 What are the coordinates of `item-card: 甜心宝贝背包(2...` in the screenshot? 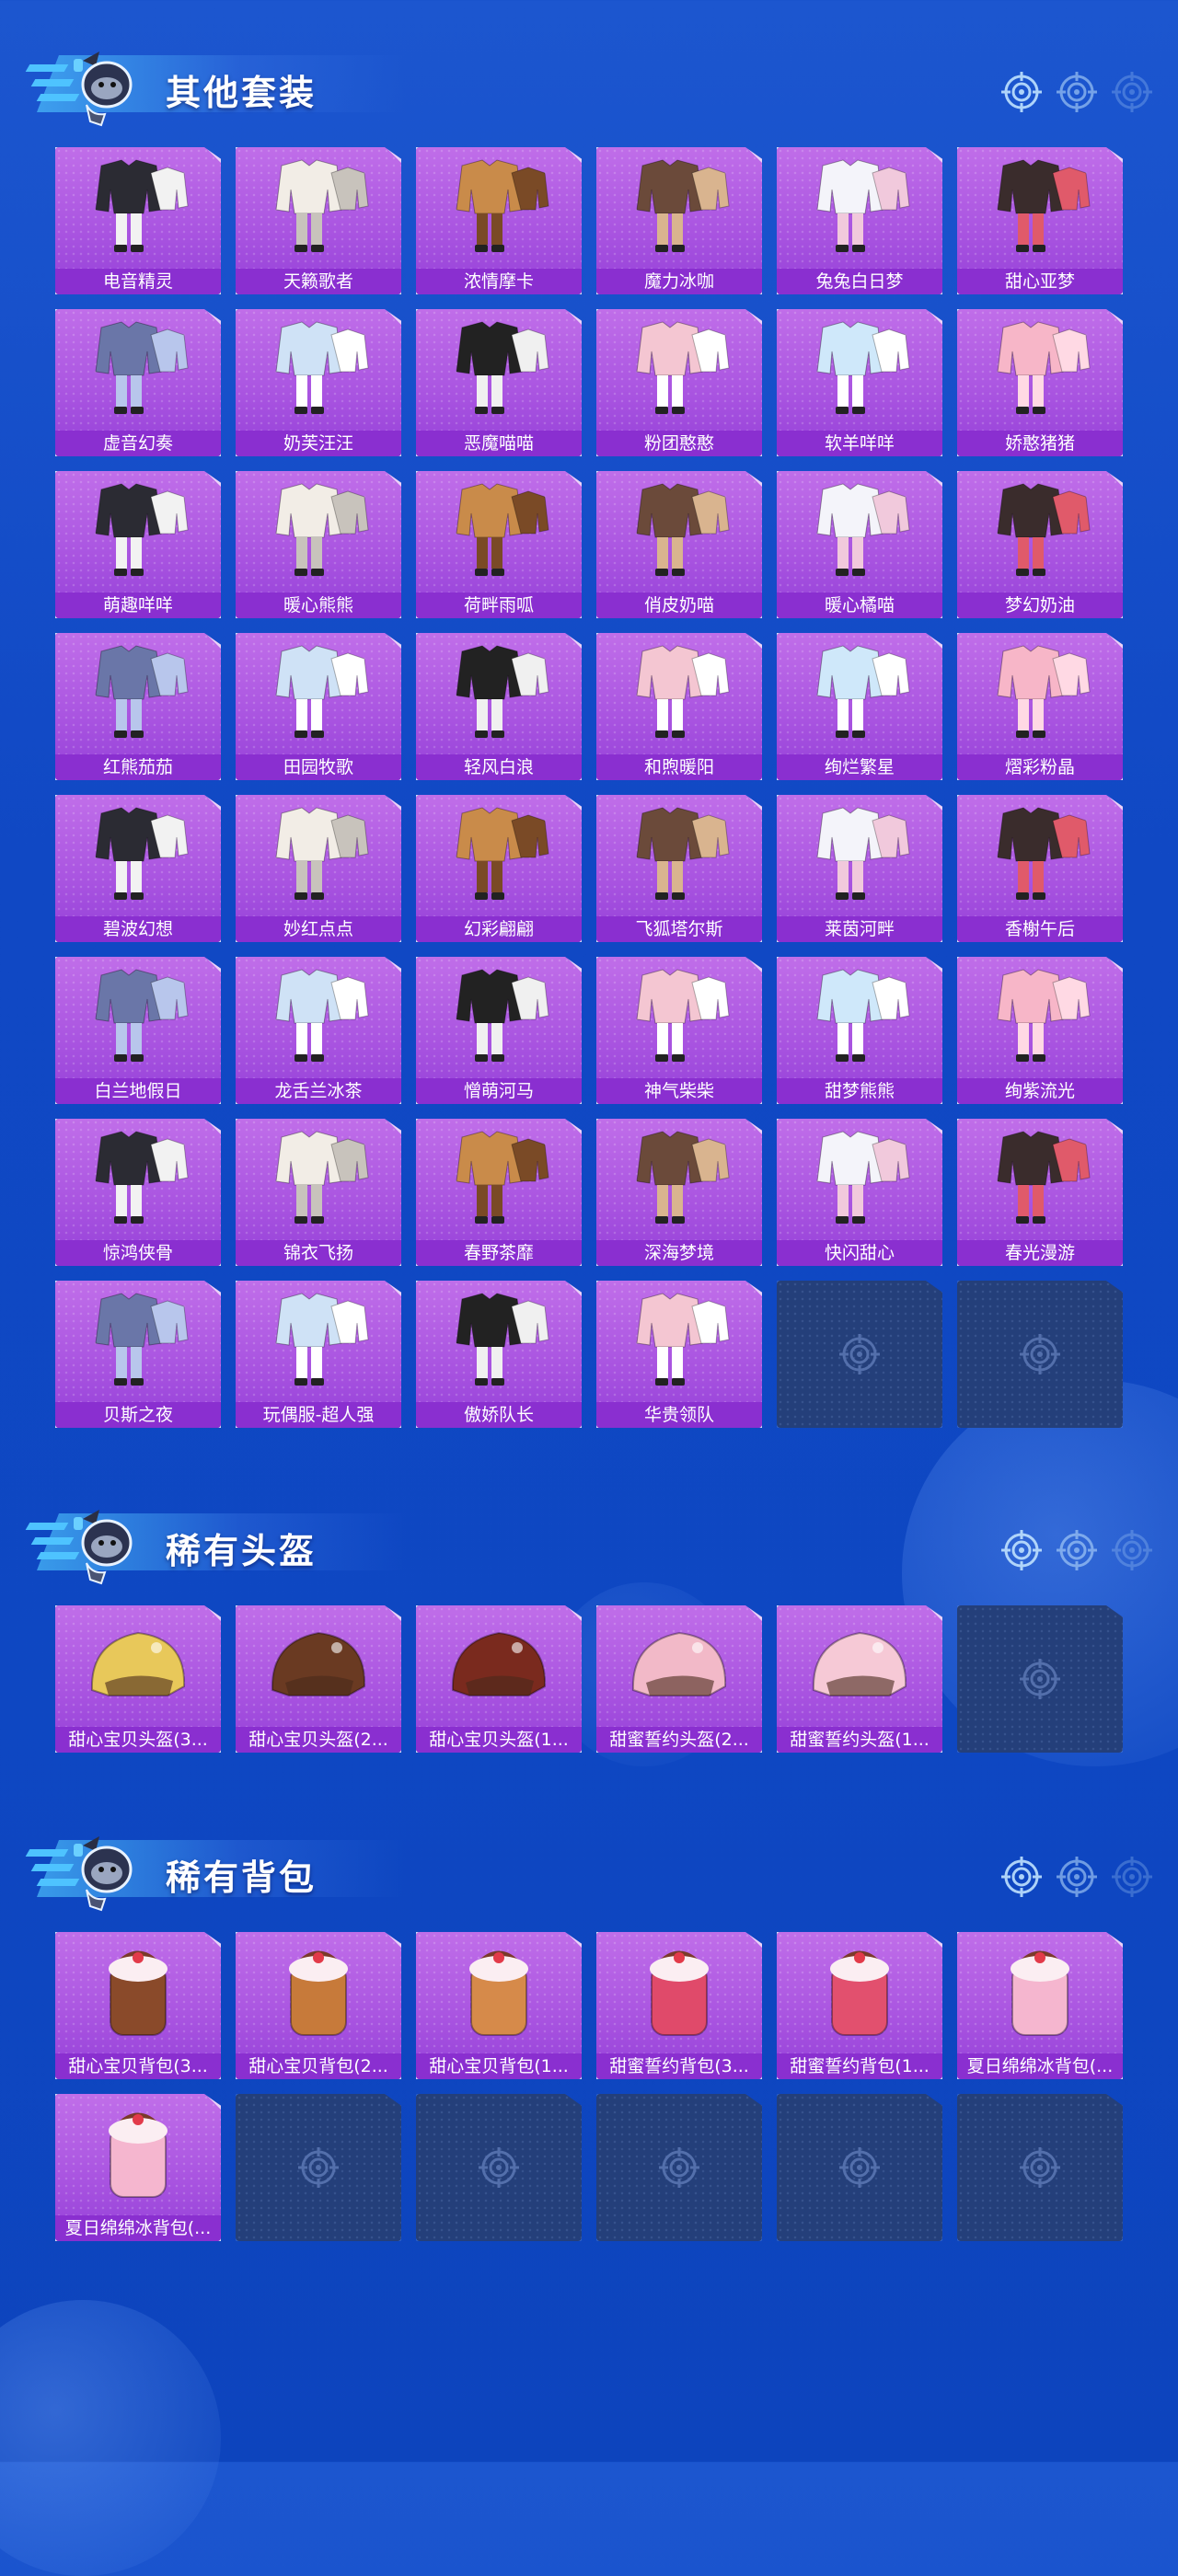 It's located at (318, 2005).